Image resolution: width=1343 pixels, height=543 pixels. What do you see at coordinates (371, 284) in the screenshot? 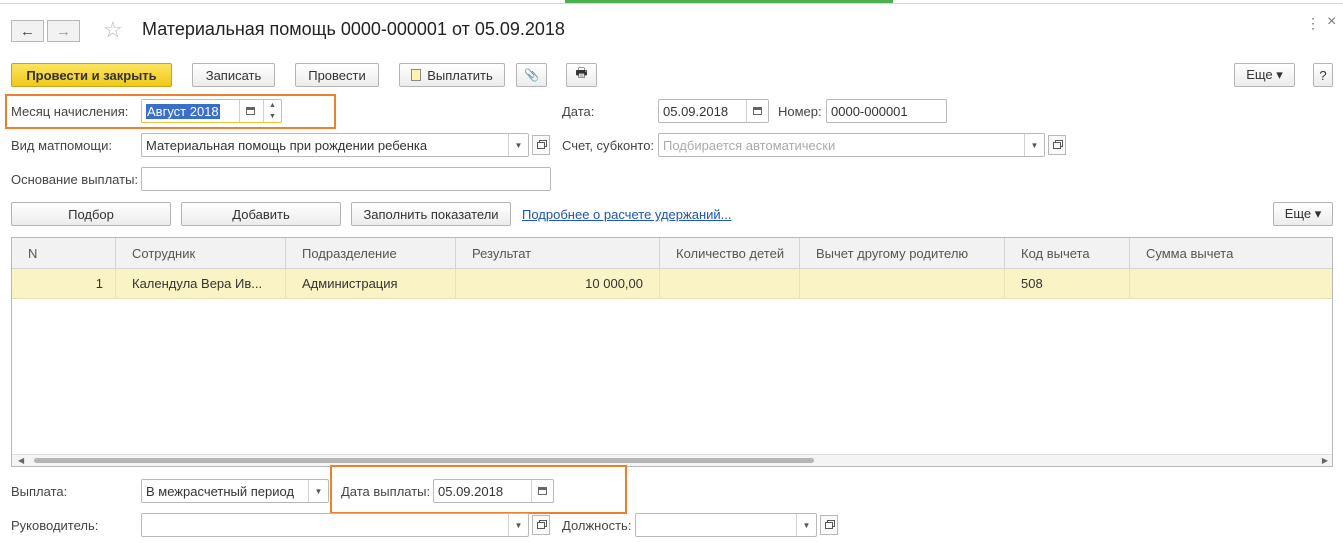
I see `cell-department: Администрация` at bounding box center [371, 284].